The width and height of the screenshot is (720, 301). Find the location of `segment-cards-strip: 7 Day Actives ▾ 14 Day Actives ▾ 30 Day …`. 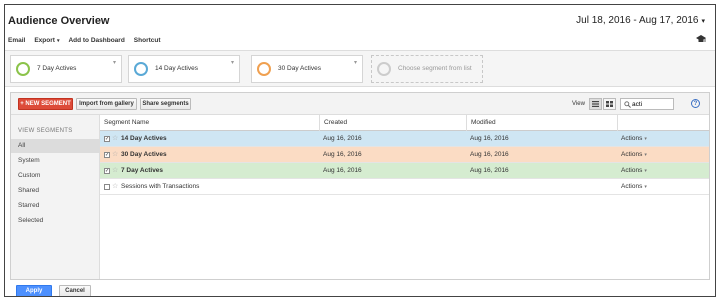

segment-cards-strip: 7 Day Actives ▾ 14 Day Actives ▾ 30 Day … is located at coordinates (360, 68).